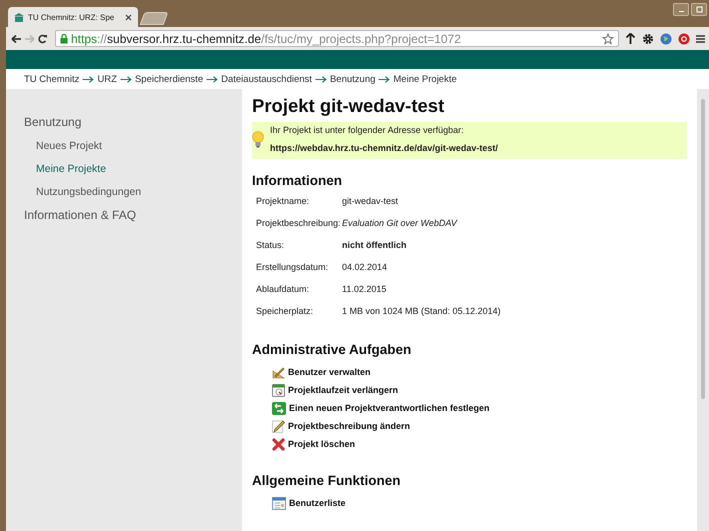 The image size is (709, 531). Describe the element at coordinates (349, 426) in the screenshot. I see `action-link: Projektbeschreibung ändern` at that location.